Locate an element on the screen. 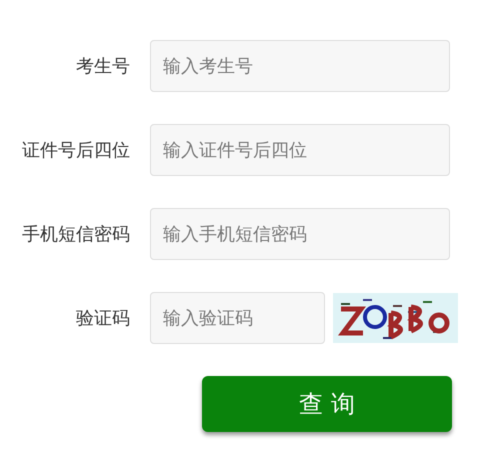  input-field: 输入考生号 is located at coordinates (300, 66).